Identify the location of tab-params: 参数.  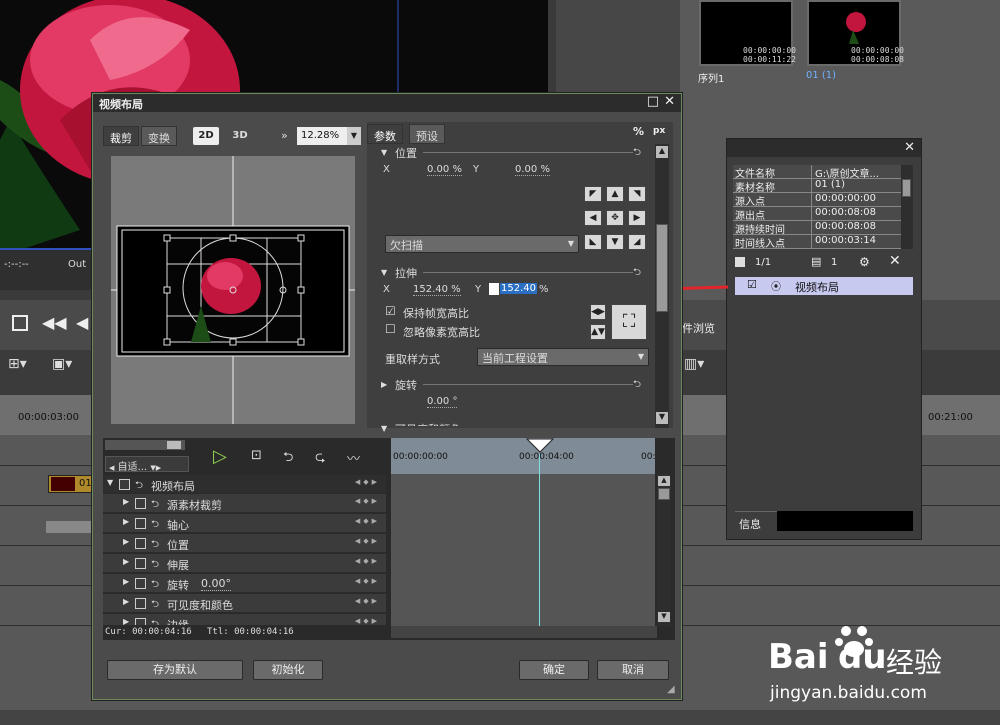
(385, 134).